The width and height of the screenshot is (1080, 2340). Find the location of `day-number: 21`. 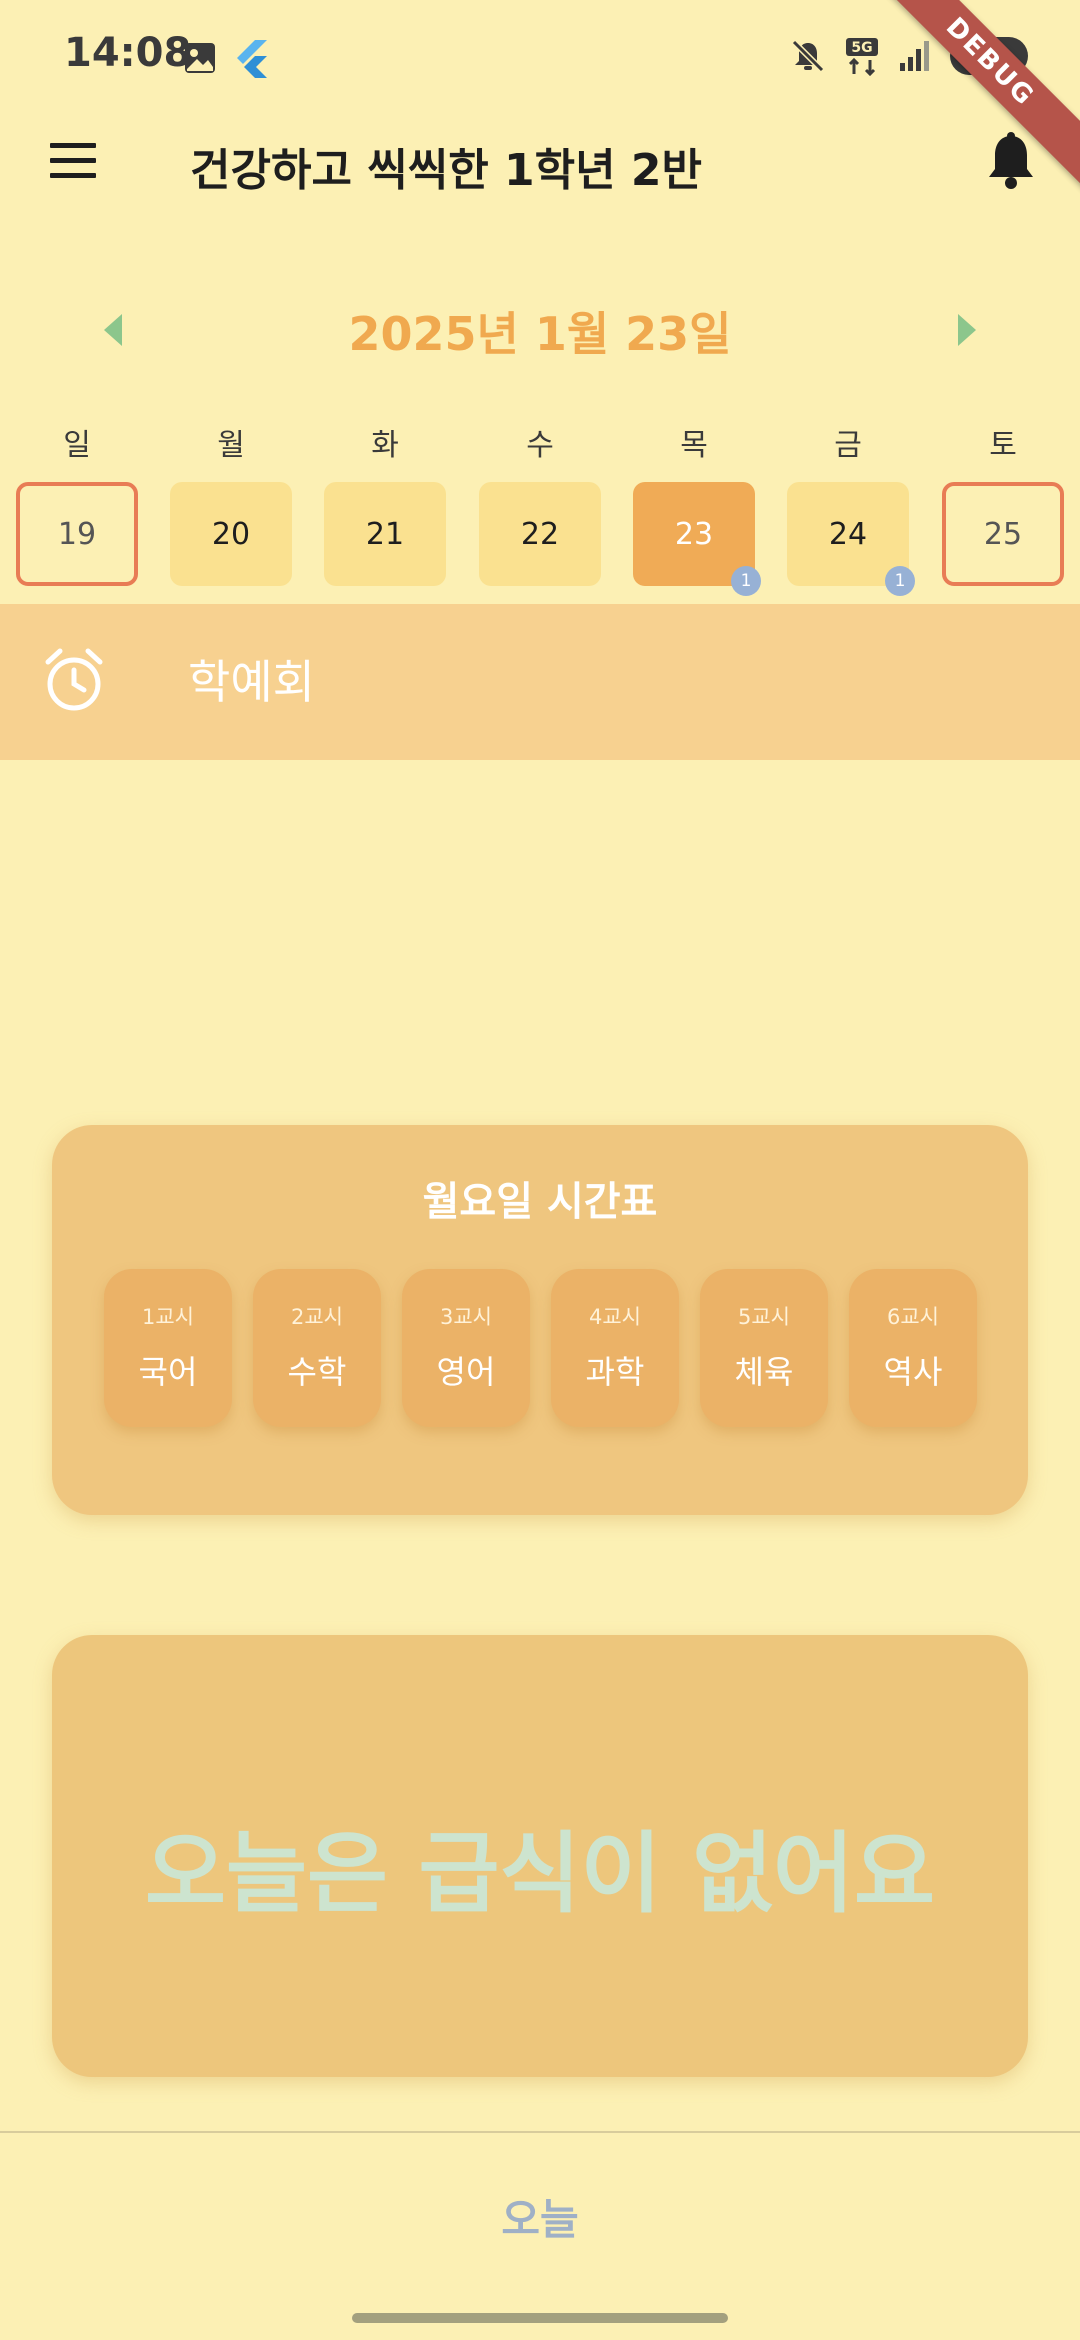

day-number: 21 is located at coordinates (385, 534).